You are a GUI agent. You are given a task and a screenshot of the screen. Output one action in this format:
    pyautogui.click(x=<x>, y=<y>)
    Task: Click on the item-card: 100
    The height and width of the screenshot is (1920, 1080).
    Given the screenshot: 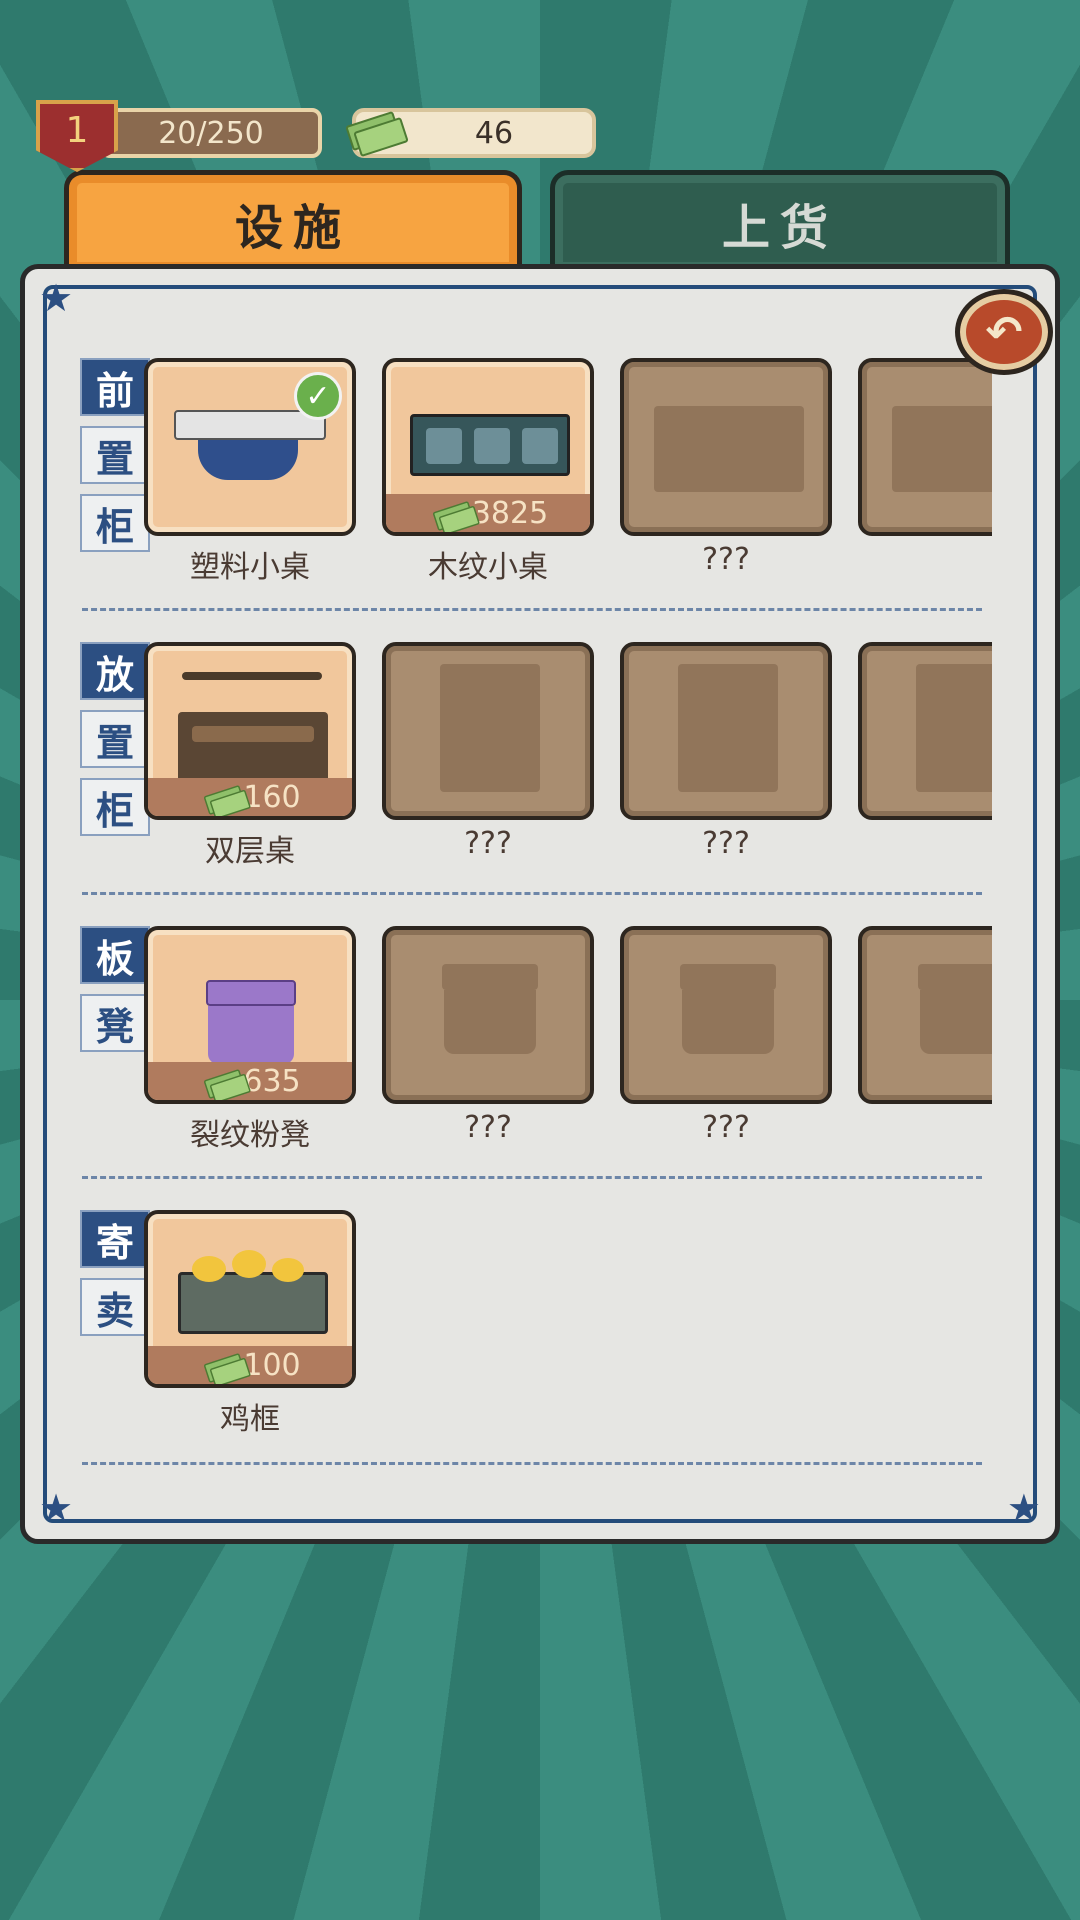 What is the action you would take?
    pyautogui.click(x=250, y=1299)
    